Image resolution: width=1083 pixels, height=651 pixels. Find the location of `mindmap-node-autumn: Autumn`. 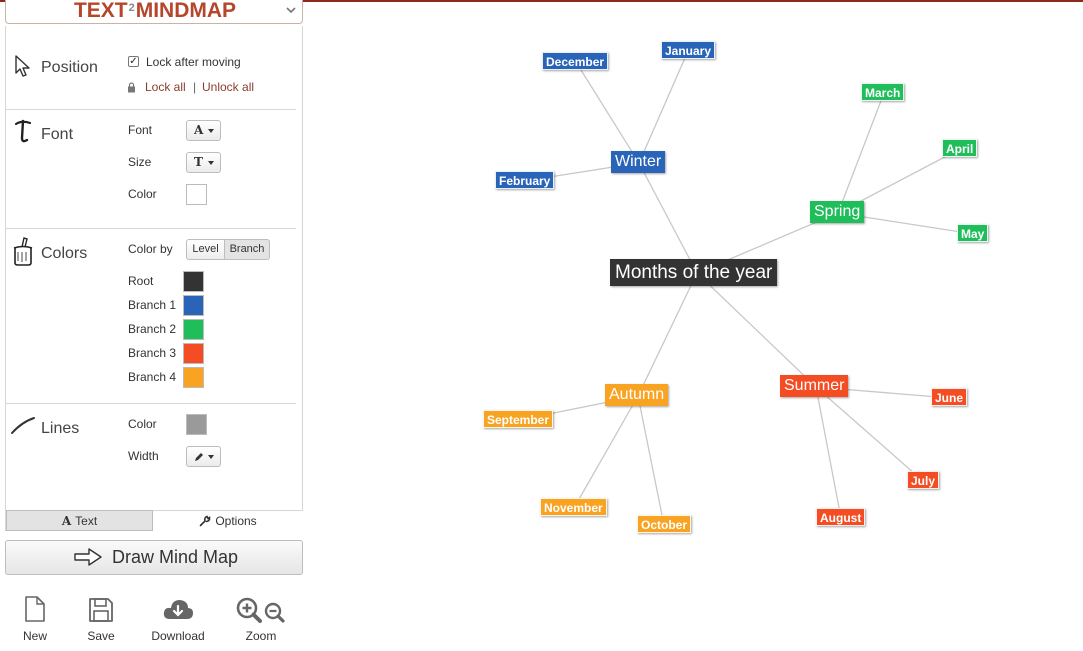

mindmap-node-autumn: Autumn is located at coordinates (637, 395).